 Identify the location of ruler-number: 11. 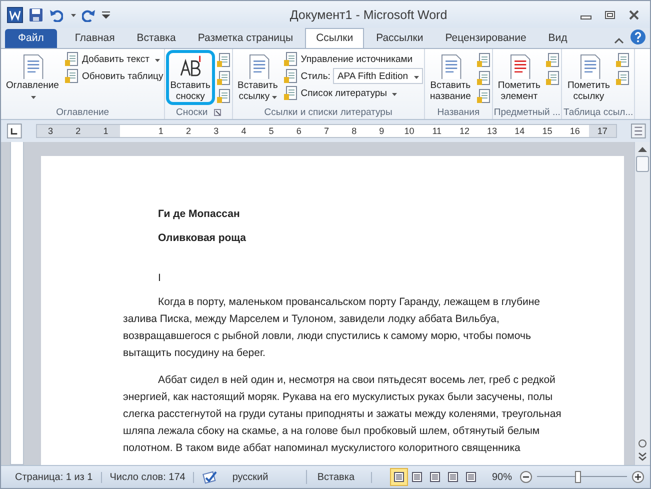
(437, 131).